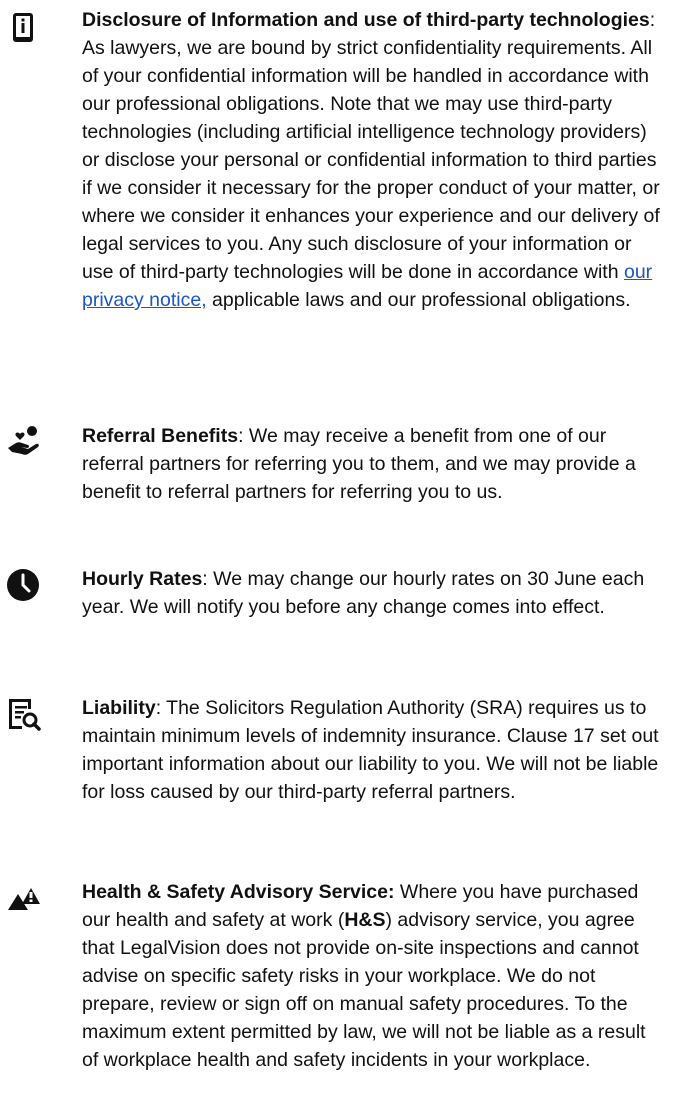  I want to click on document-search-icon, so click(24, 714).